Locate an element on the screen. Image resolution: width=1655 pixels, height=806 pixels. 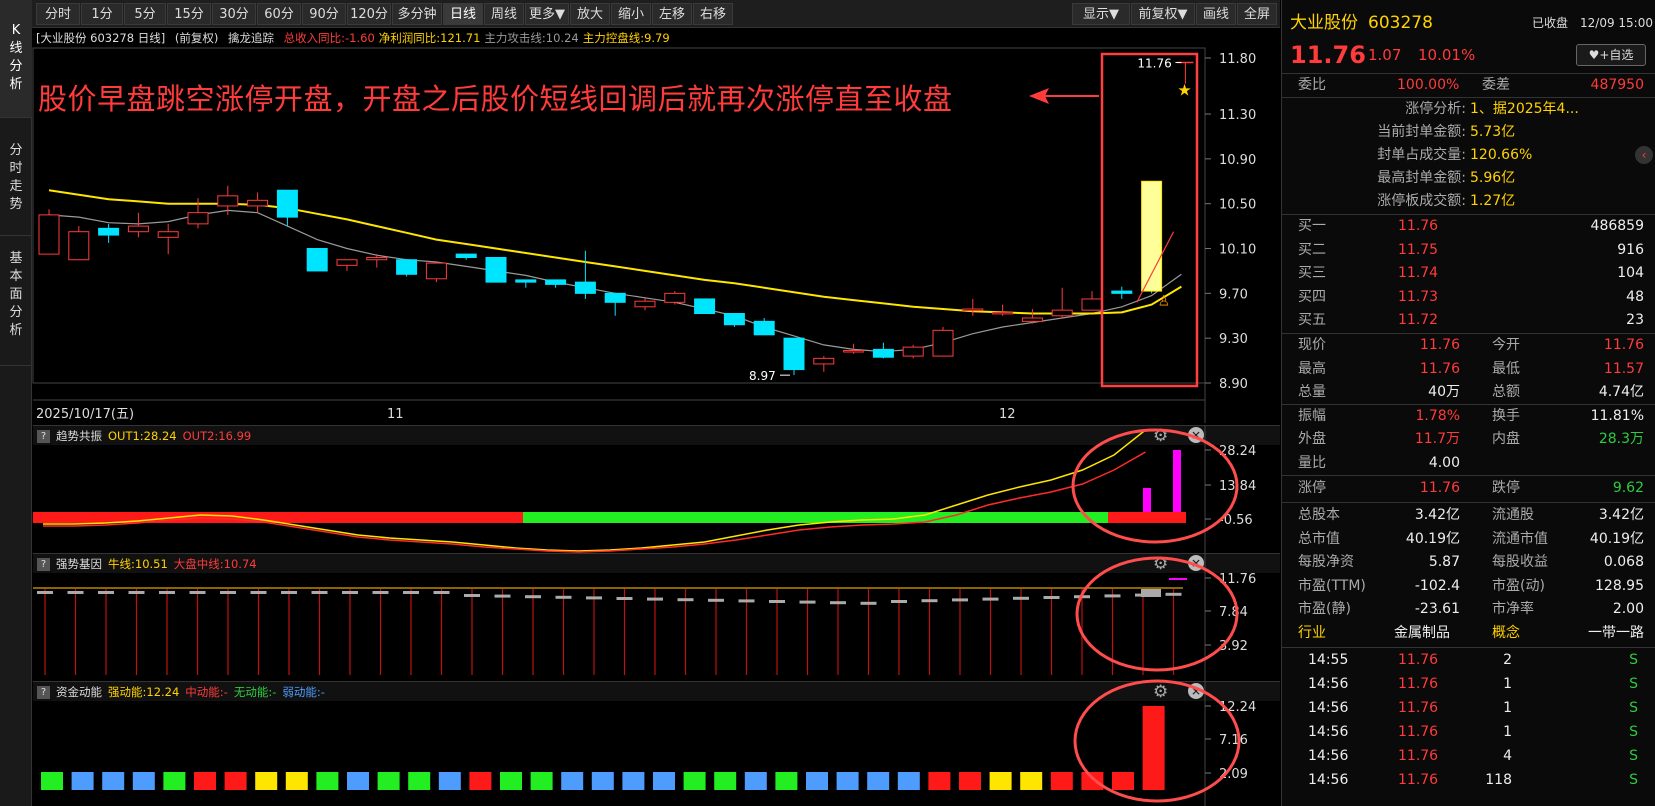
price-change: 1.07 is located at coordinates (1385, 55).